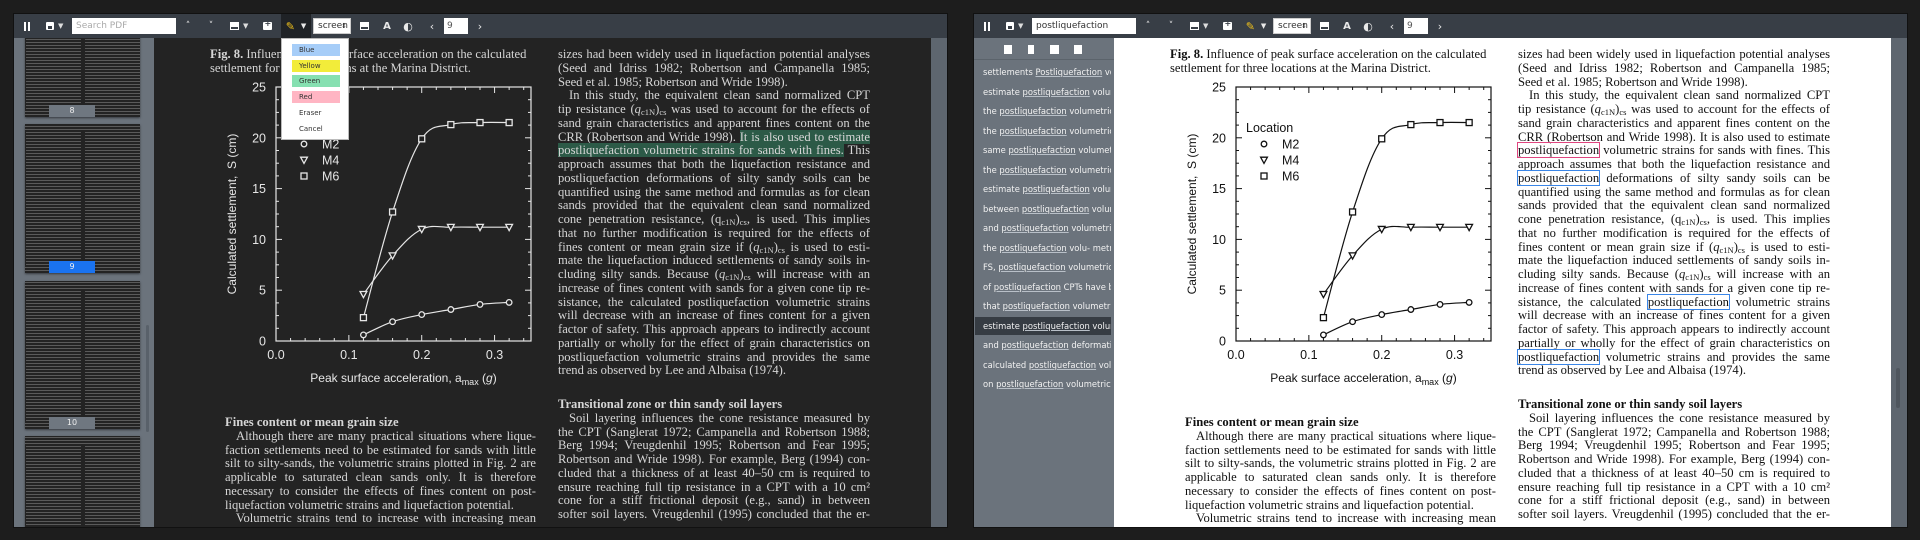 This screenshot has width=1920, height=540. Describe the element at coordinates (495, 378) in the screenshot. I see `x-axis-label-part: )` at that location.